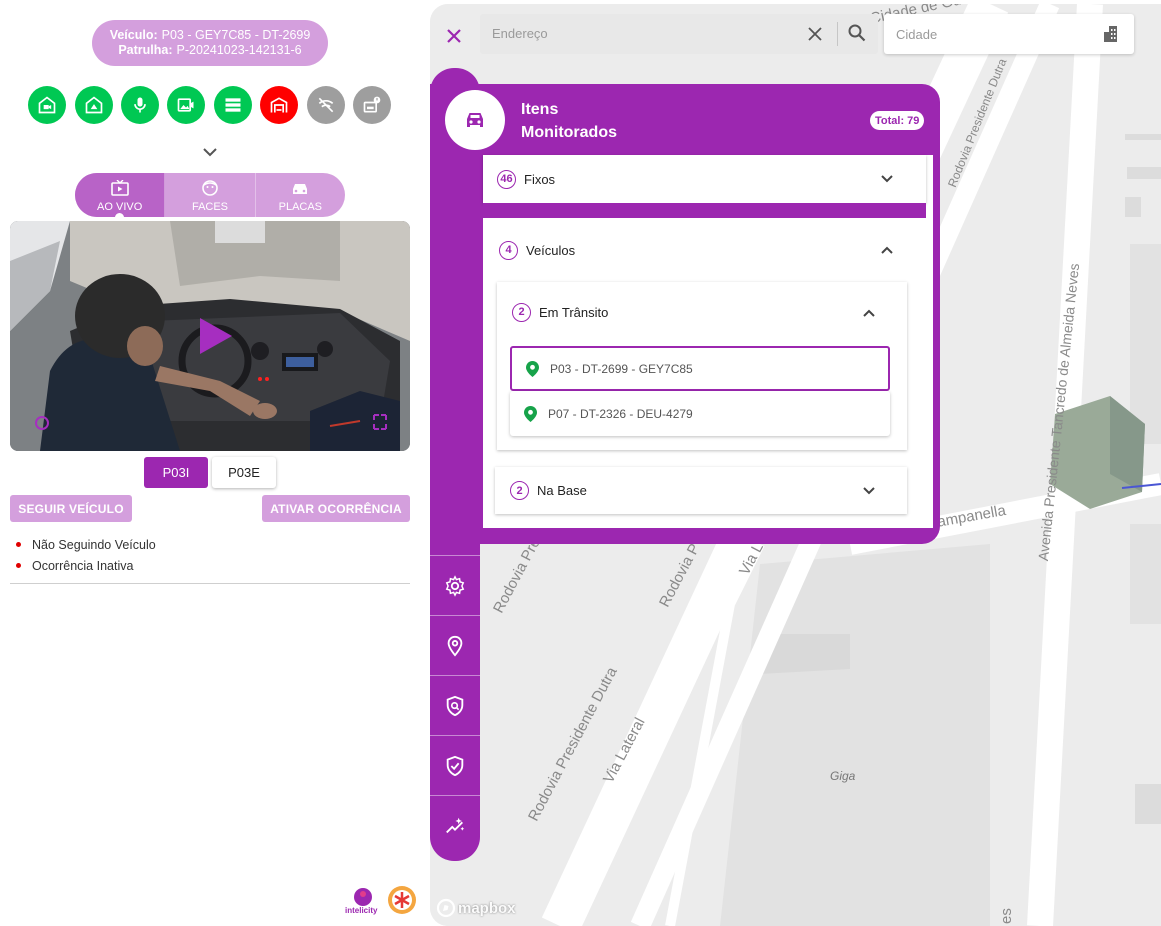  I want to click on view-tabs: AO VIVO FACES PLACAS, so click(210, 195).